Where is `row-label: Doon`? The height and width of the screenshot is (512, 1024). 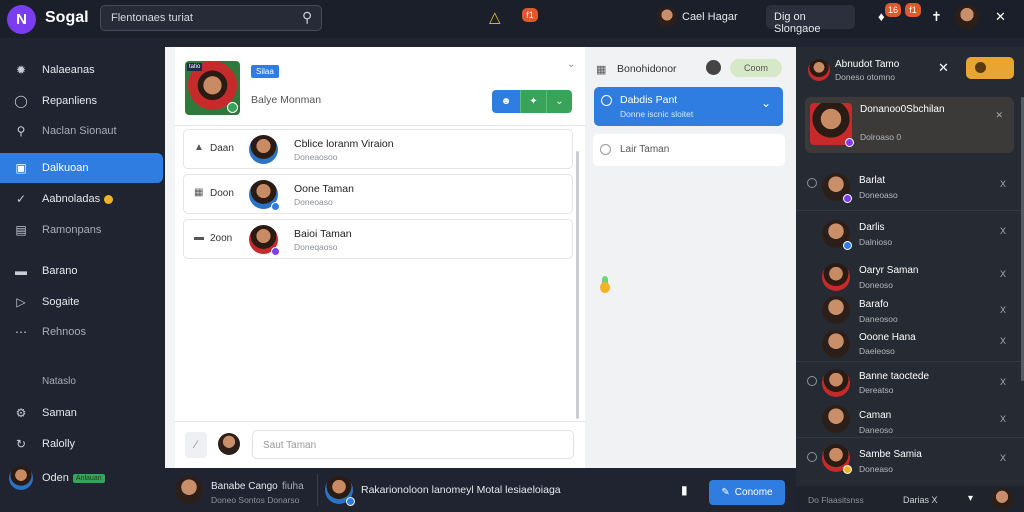
row-label: Doon is located at coordinates (222, 193).